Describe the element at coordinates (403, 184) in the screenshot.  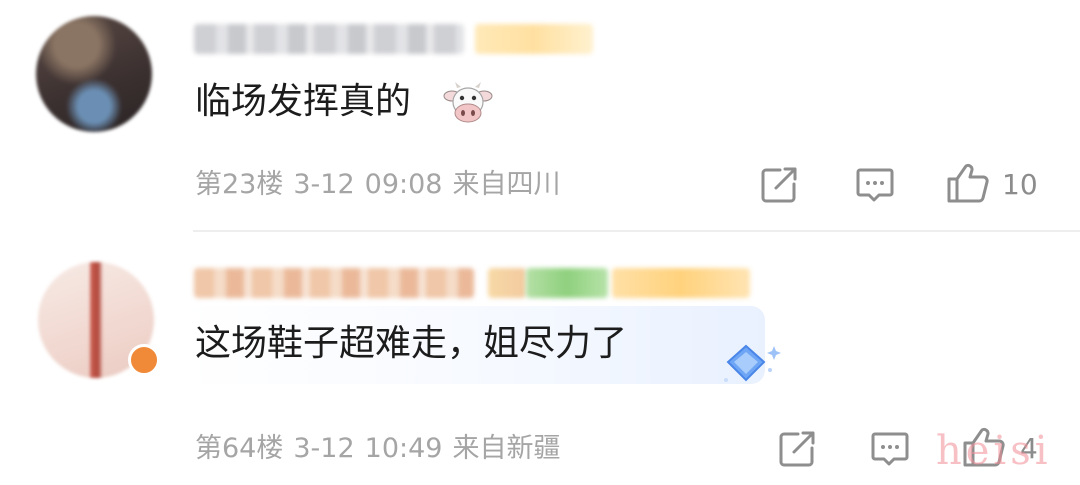
I see `comment-time: 09:08` at that location.